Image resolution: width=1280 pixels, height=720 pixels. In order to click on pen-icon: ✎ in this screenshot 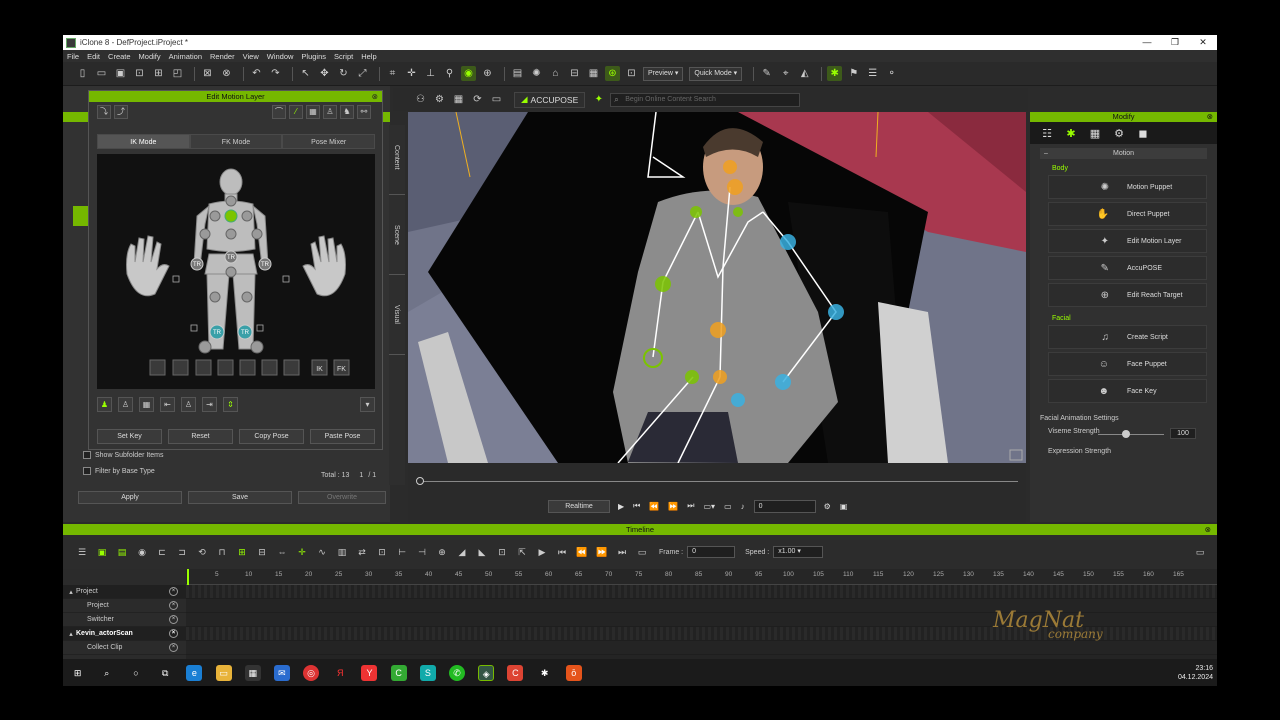, I will do `click(766, 73)`.